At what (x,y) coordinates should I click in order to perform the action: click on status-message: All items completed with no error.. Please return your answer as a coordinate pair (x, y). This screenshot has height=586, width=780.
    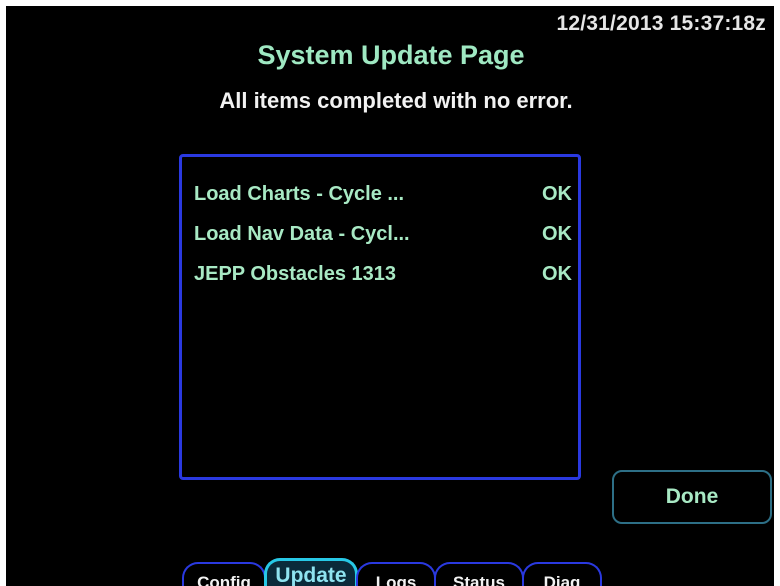
    Looking at the image, I should click on (396, 100).